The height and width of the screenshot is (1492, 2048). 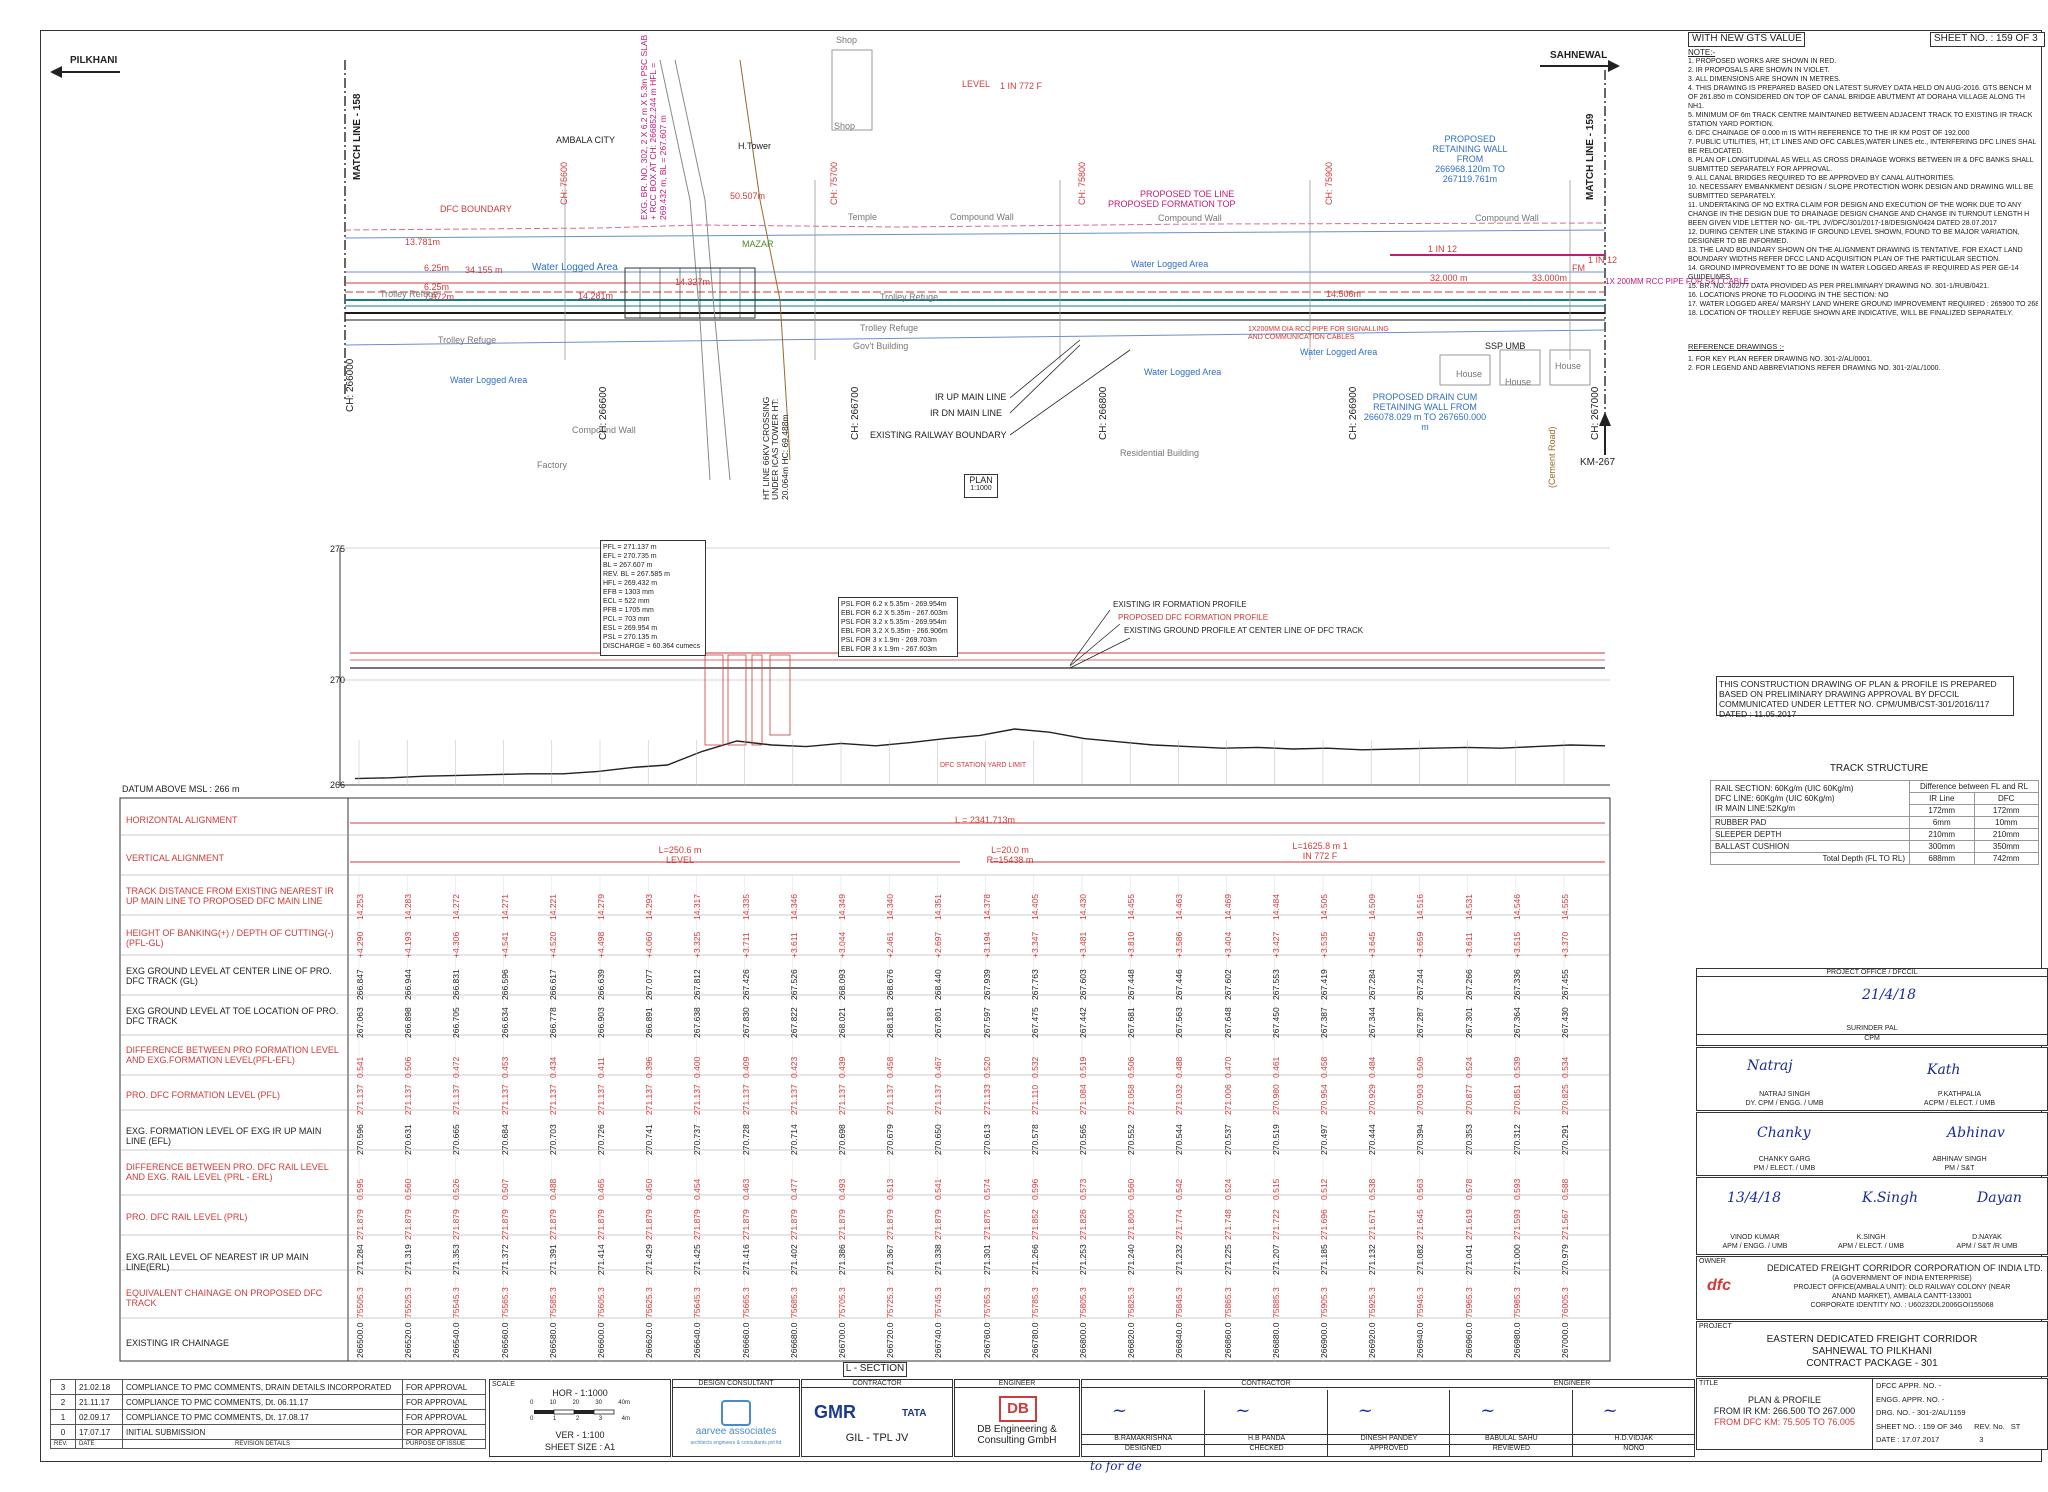 What do you see at coordinates (1468, 1067) in the screenshot?
I see `lsection-cell: 0.524` at bounding box center [1468, 1067].